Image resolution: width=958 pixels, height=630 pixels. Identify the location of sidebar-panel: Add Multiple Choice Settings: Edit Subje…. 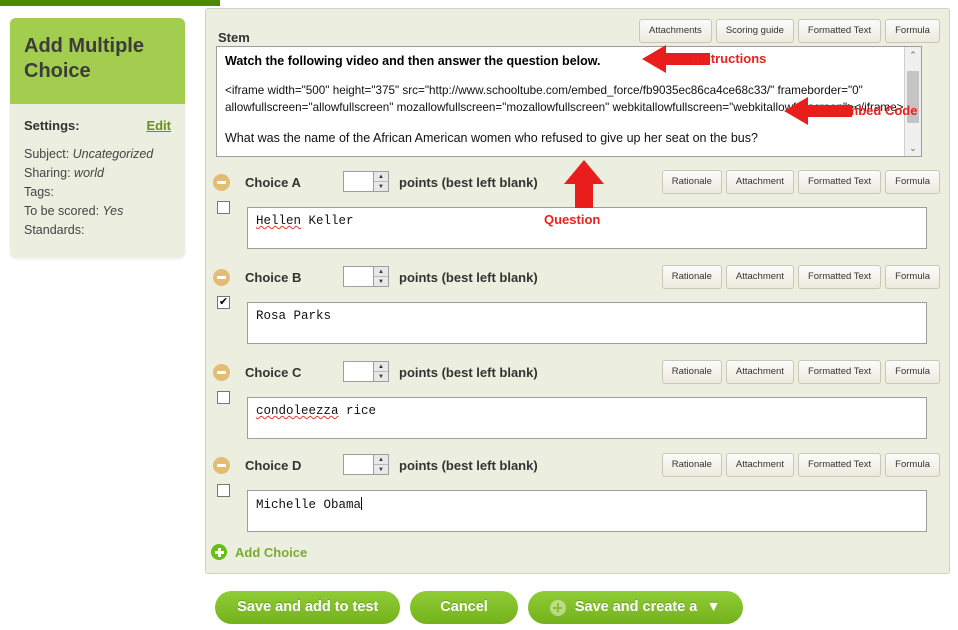
(97, 138).